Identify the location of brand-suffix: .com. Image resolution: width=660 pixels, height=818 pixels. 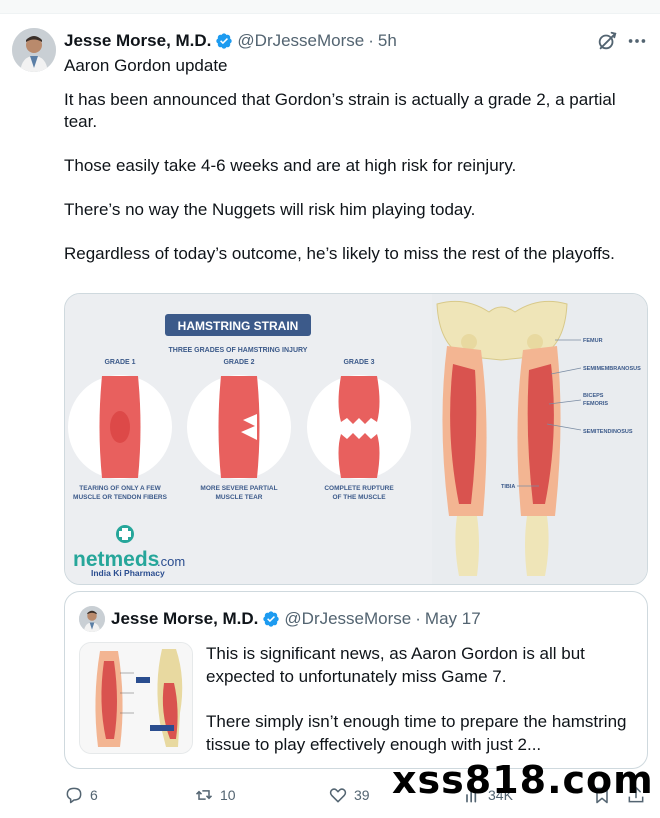
(171, 561).